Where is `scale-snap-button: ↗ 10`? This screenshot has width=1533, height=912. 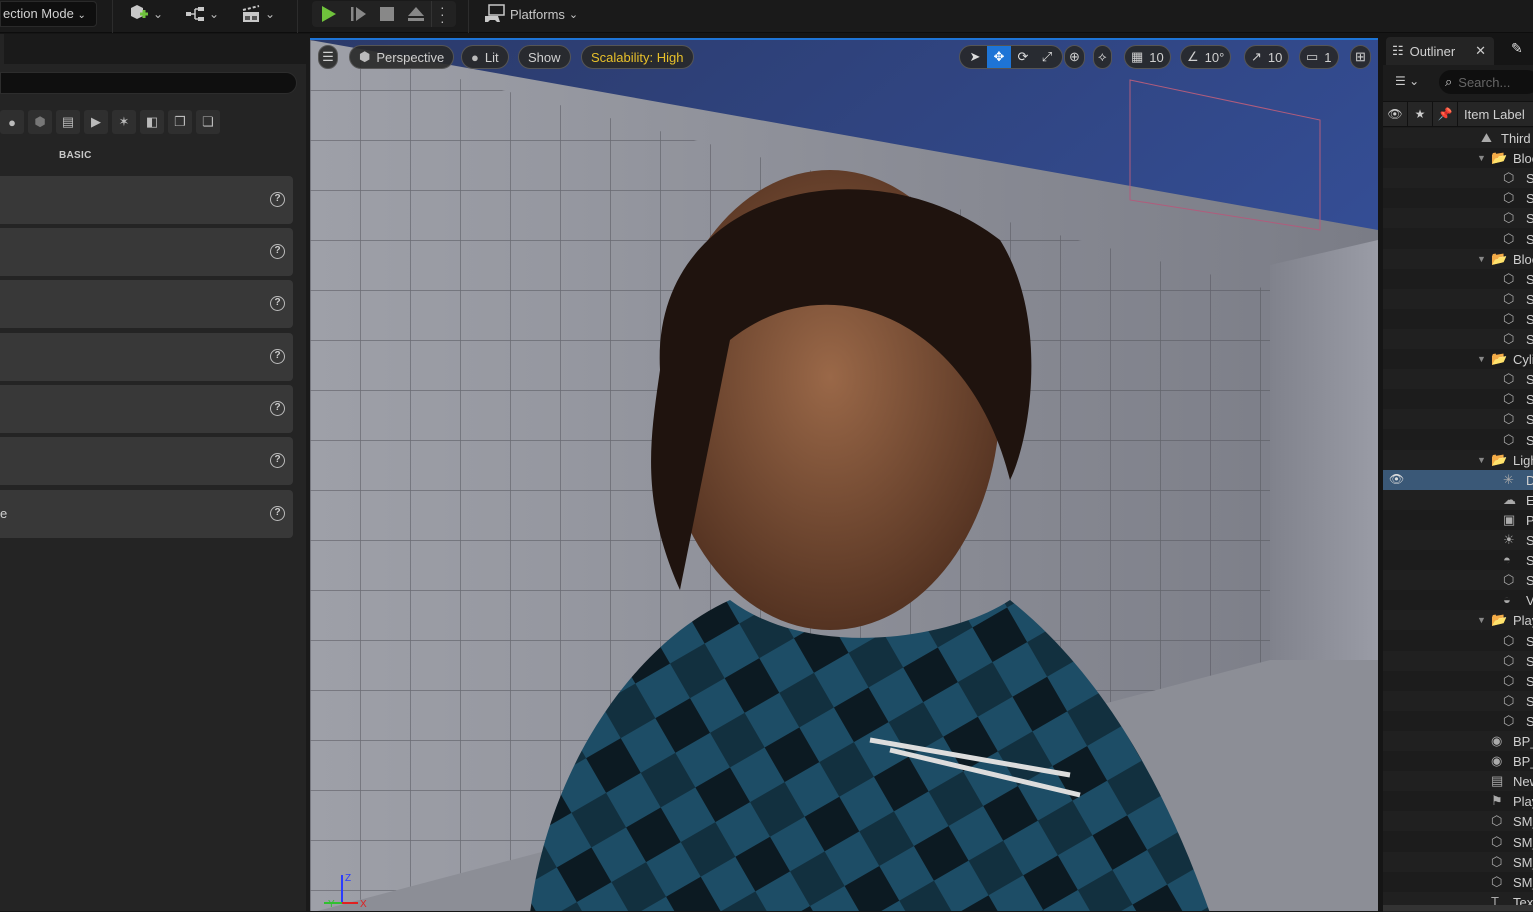
scale-snap-button: ↗ 10 is located at coordinates (1267, 57).